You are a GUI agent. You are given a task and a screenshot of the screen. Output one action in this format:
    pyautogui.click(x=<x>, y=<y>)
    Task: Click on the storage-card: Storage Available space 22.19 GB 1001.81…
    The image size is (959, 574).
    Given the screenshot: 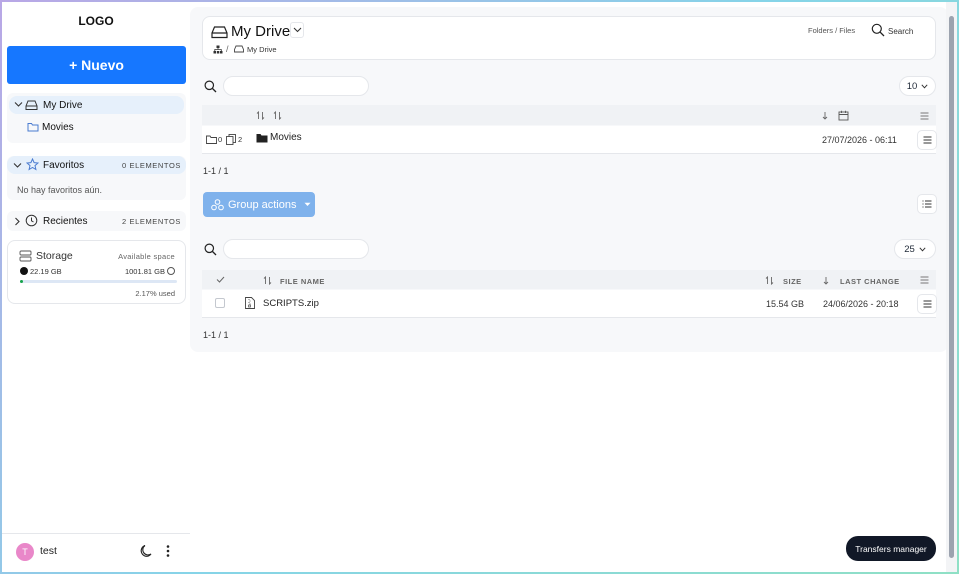 What is the action you would take?
    pyautogui.click(x=96, y=272)
    